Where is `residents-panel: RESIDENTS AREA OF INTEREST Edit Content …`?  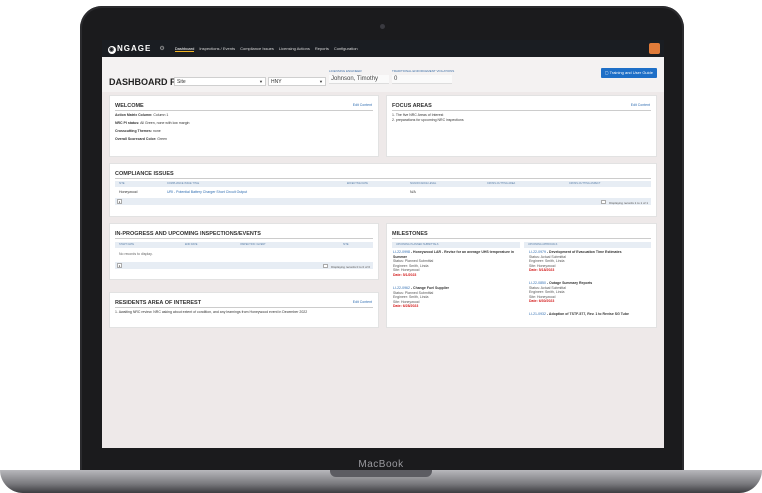 residents-panel: RESIDENTS AREA OF INTEREST Edit Content … is located at coordinates (244, 310).